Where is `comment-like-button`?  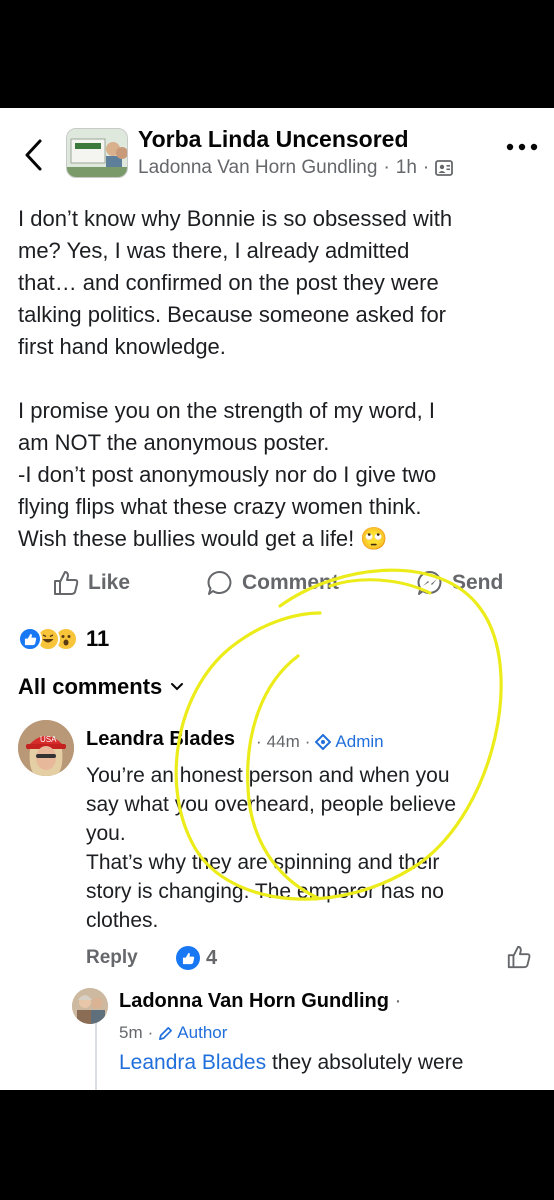
comment-like-button is located at coordinates (519, 957).